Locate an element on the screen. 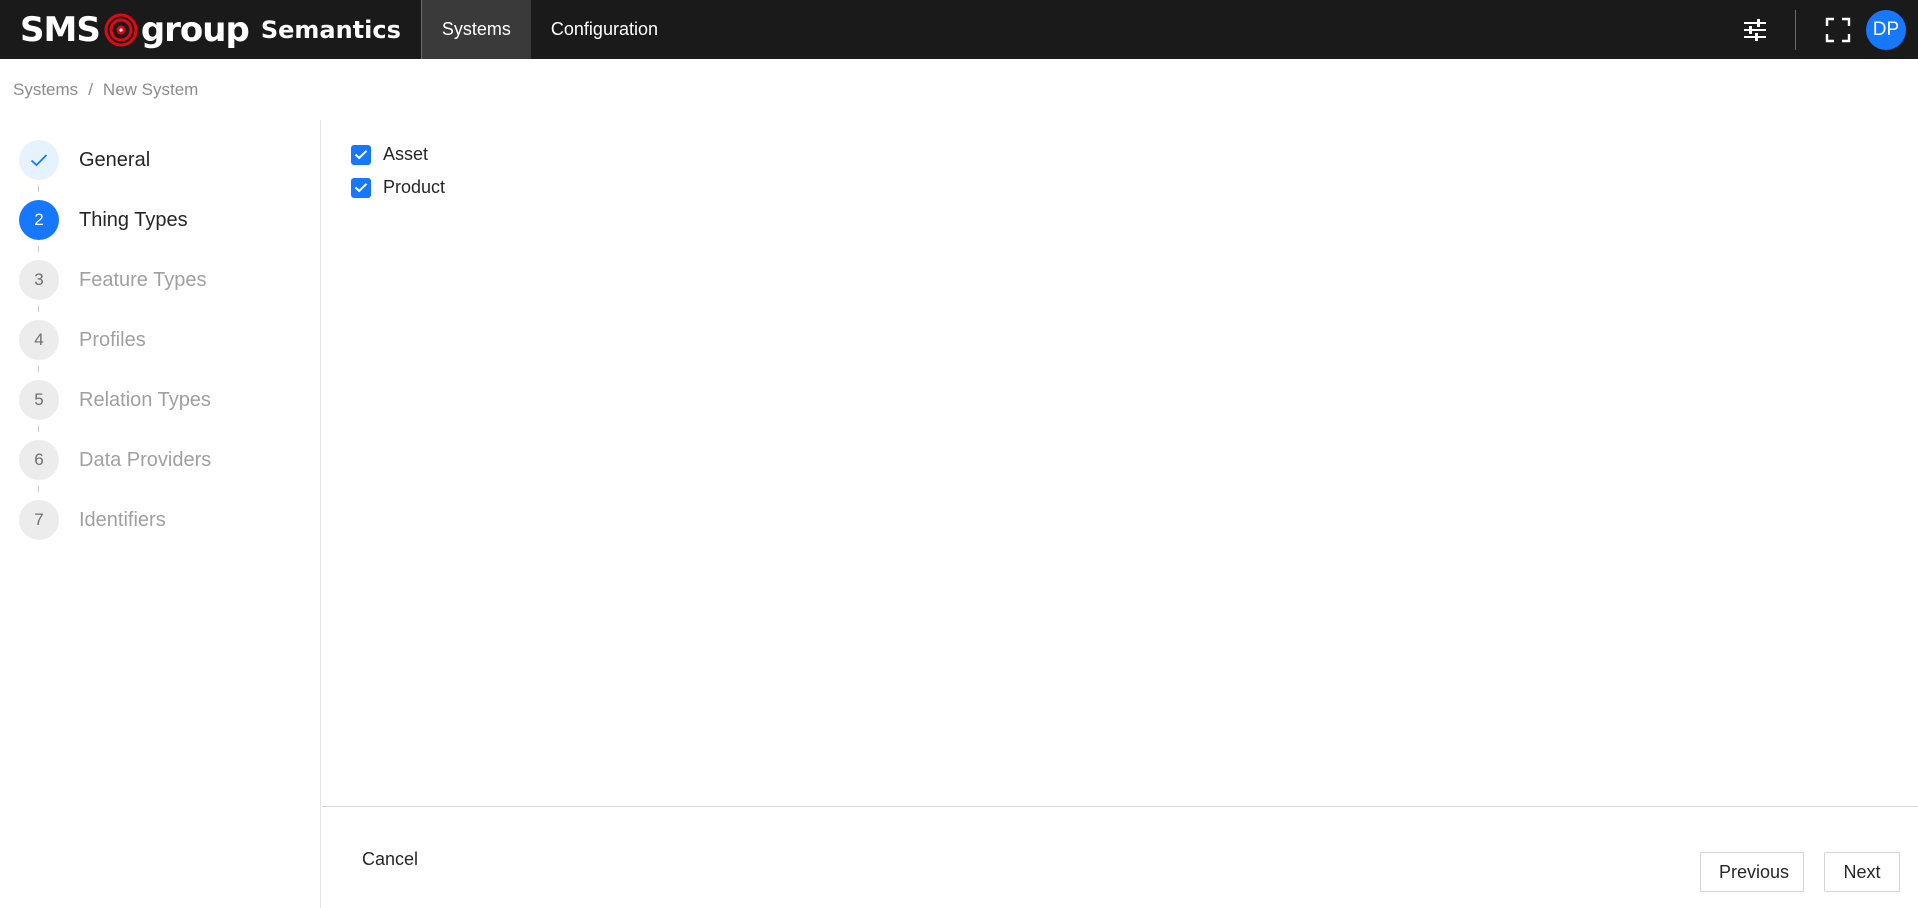 The image size is (1918, 908). product-label: Product is located at coordinates (414, 187).